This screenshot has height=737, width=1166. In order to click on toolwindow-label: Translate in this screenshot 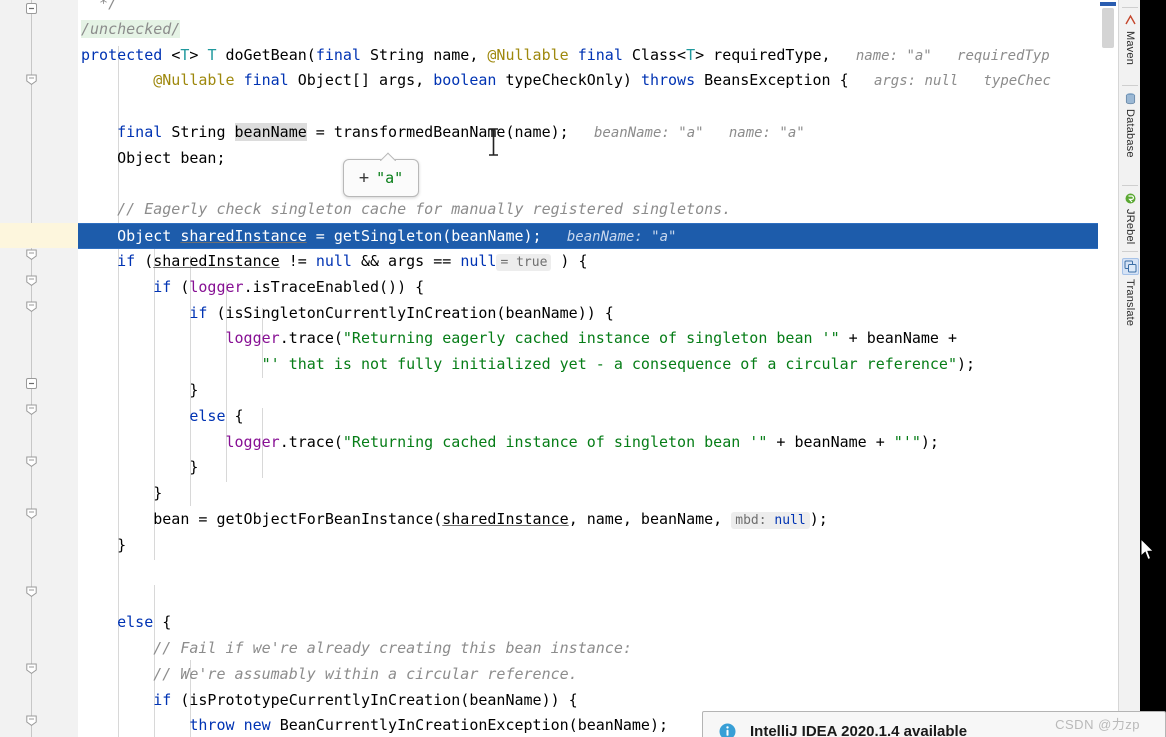, I will do `click(1130, 303)`.